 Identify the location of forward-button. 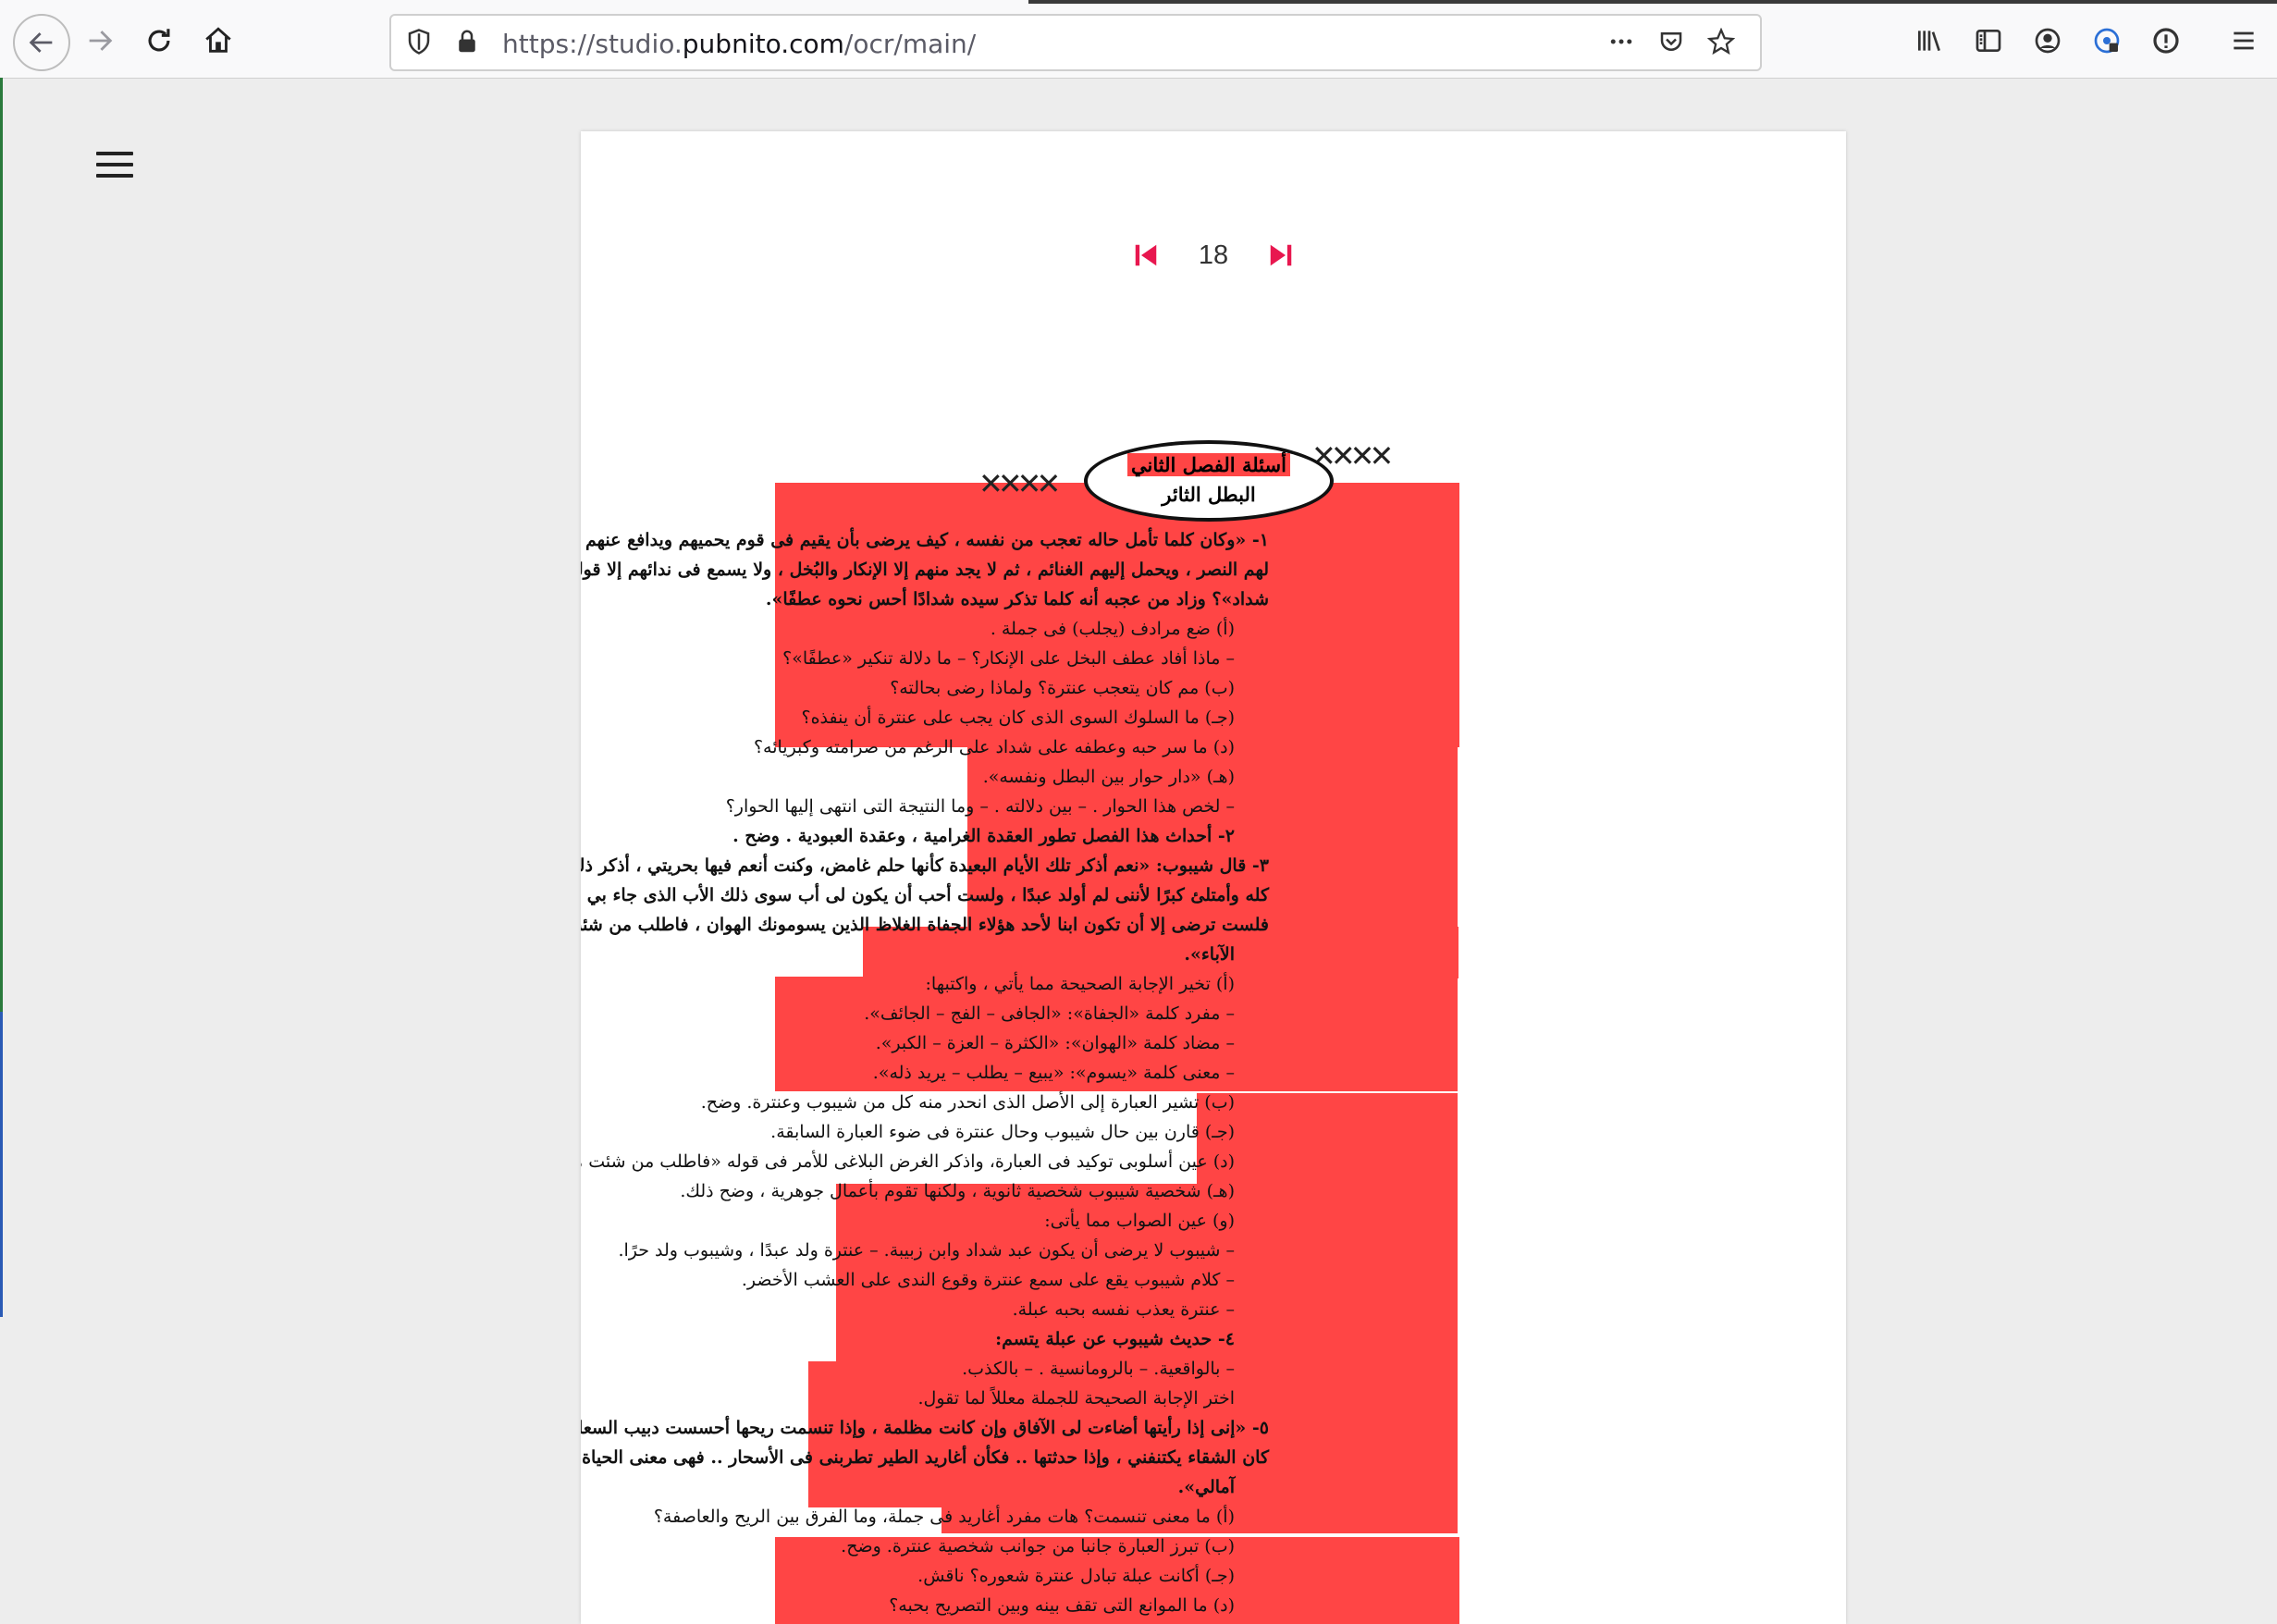
(100, 41).